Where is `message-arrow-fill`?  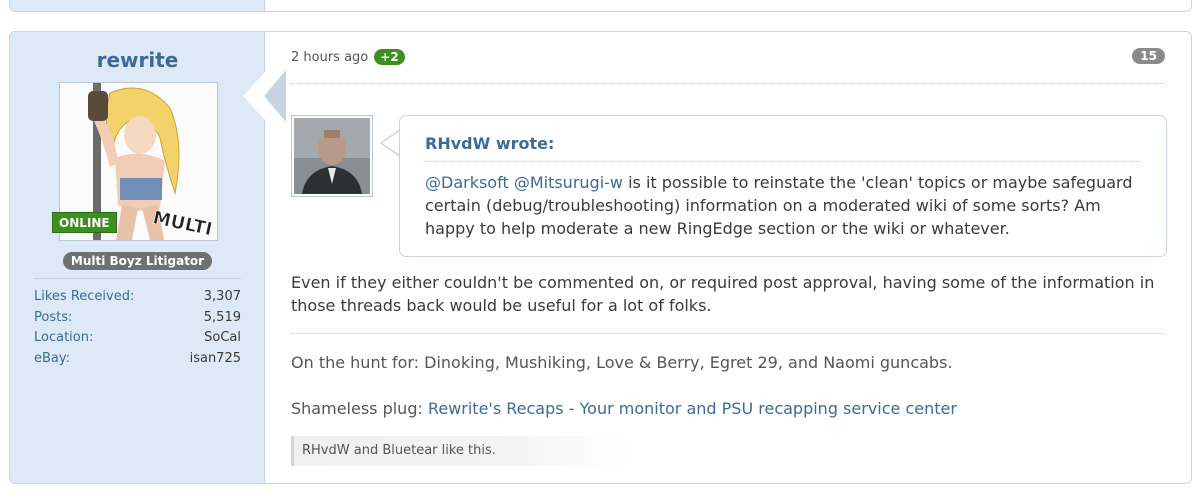 message-arrow-fill is located at coordinates (254, 96).